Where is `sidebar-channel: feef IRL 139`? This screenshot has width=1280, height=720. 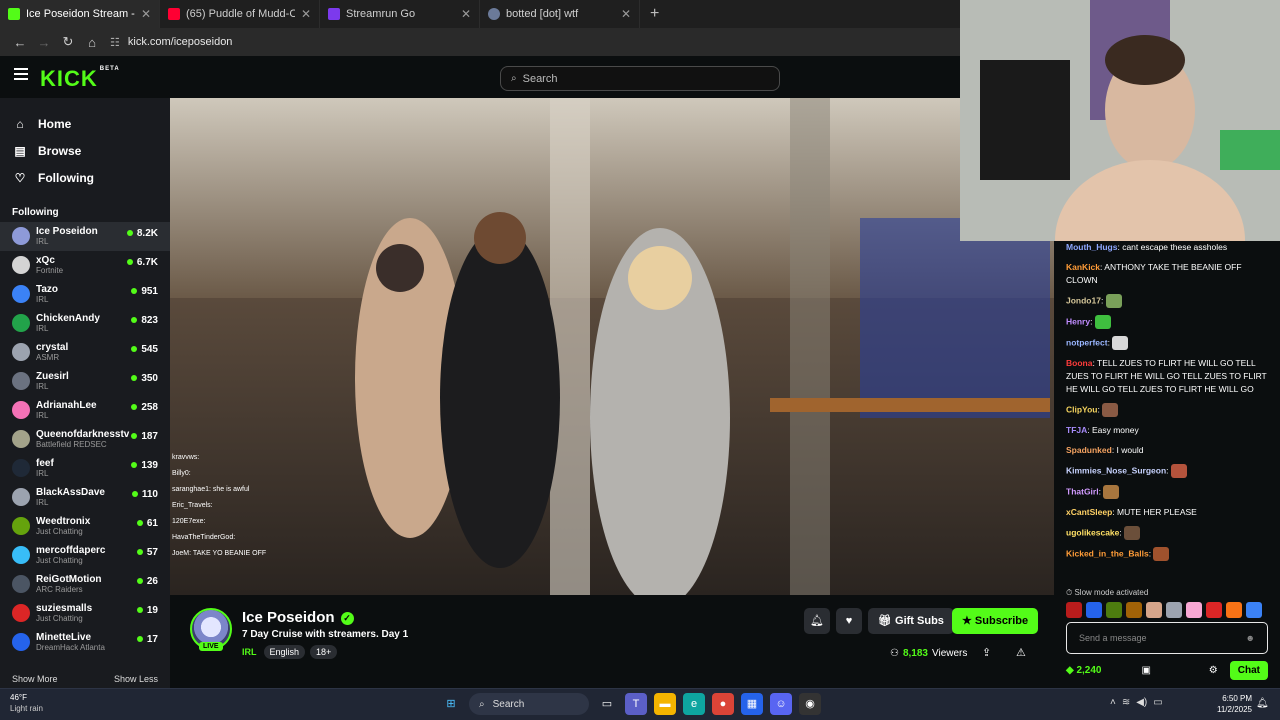 sidebar-channel: feef IRL 139 is located at coordinates (85, 468).